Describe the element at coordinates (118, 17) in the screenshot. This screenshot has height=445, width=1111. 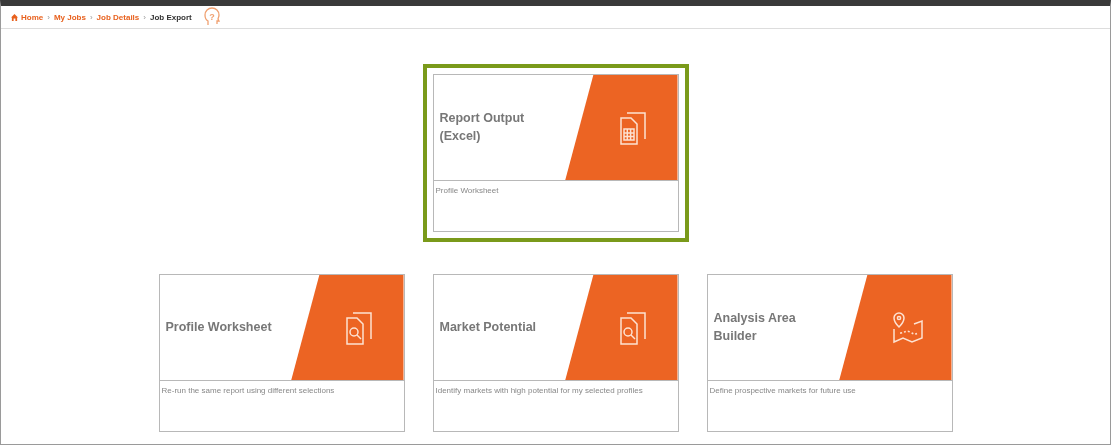
I see `breadcrumb-link: Job Details` at that location.